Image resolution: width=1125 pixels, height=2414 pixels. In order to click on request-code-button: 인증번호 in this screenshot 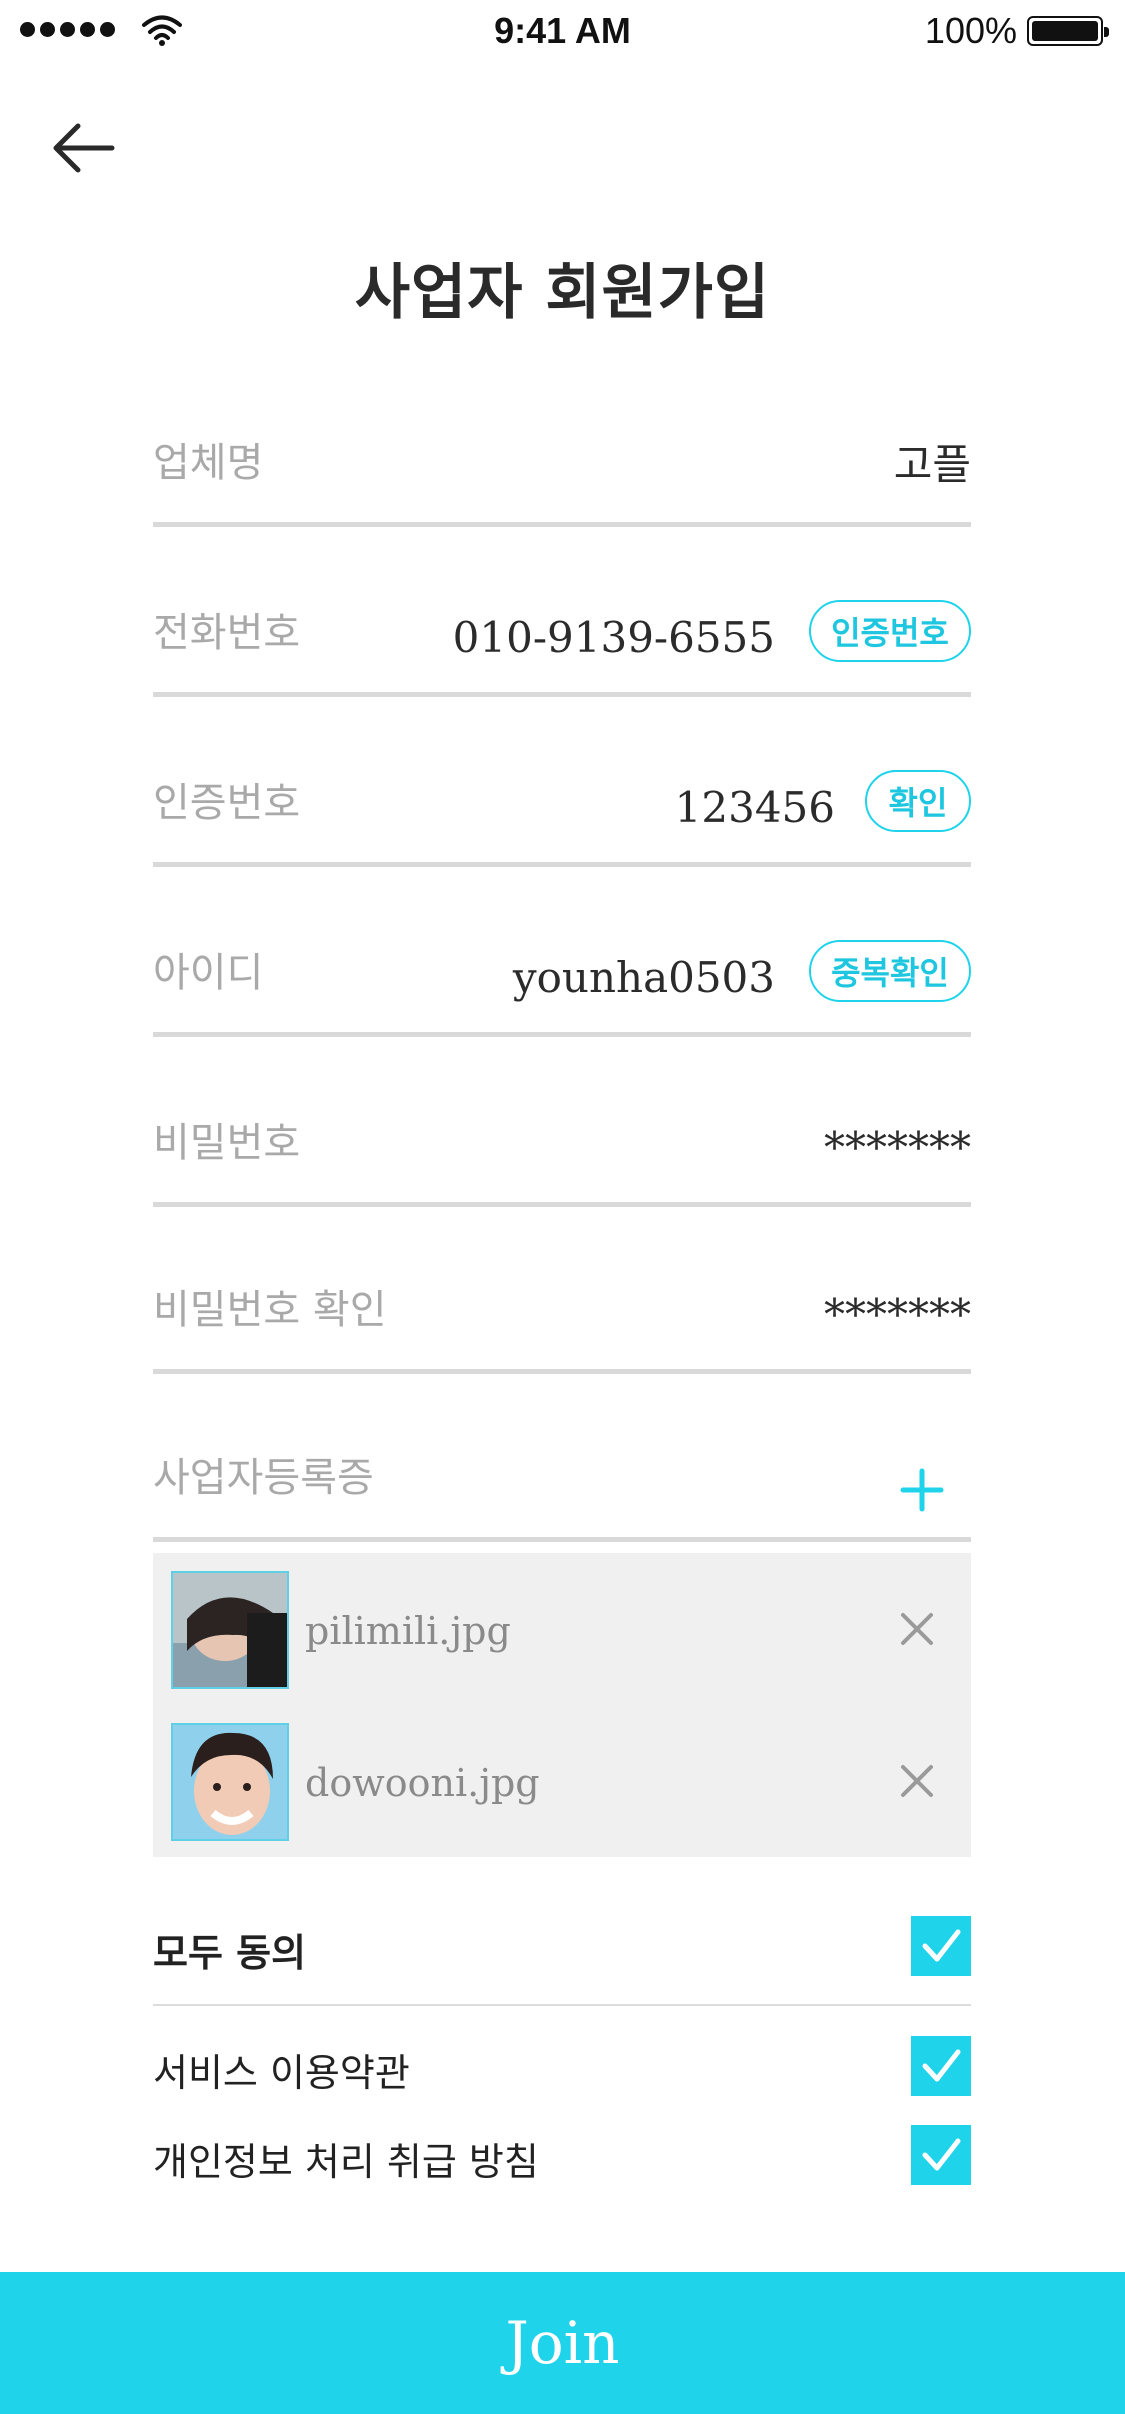, I will do `click(890, 631)`.